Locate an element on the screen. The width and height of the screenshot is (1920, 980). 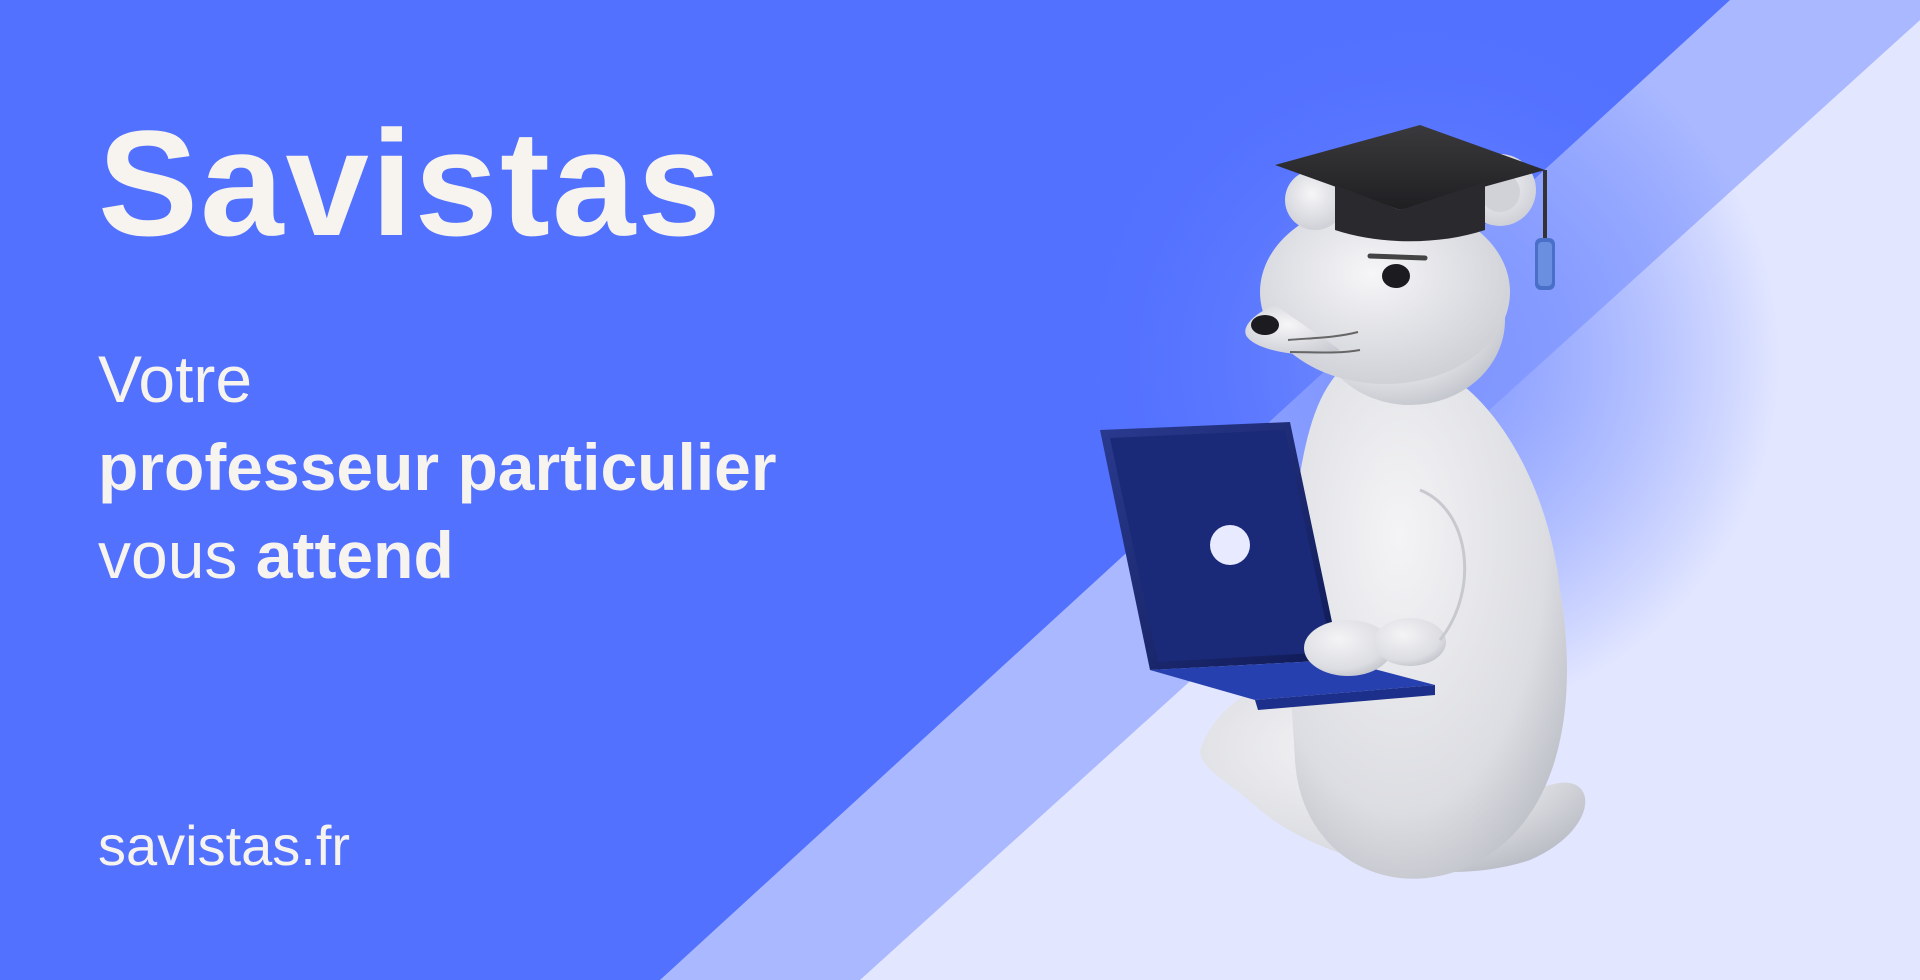
tagline-line-2: professeur particulier is located at coordinates (437, 467).